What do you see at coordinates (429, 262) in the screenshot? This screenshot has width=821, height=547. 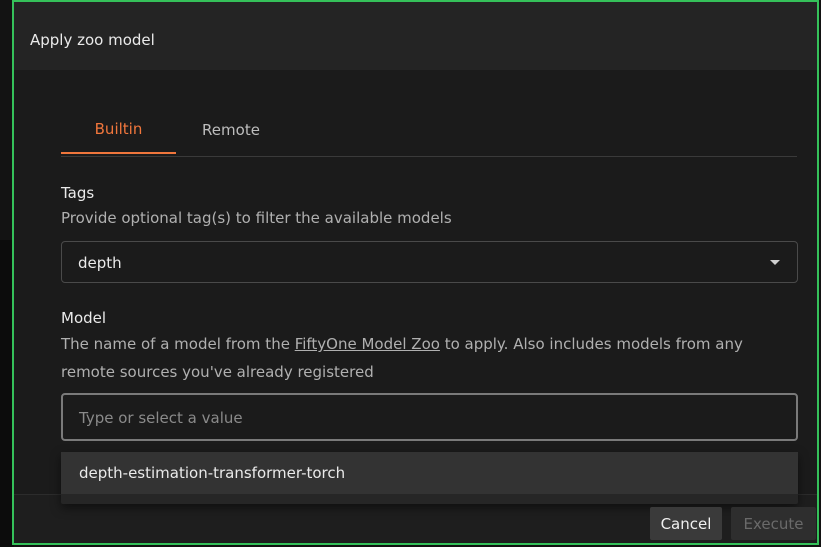 I see `tags-select: depth` at bounding box center [429, 262].